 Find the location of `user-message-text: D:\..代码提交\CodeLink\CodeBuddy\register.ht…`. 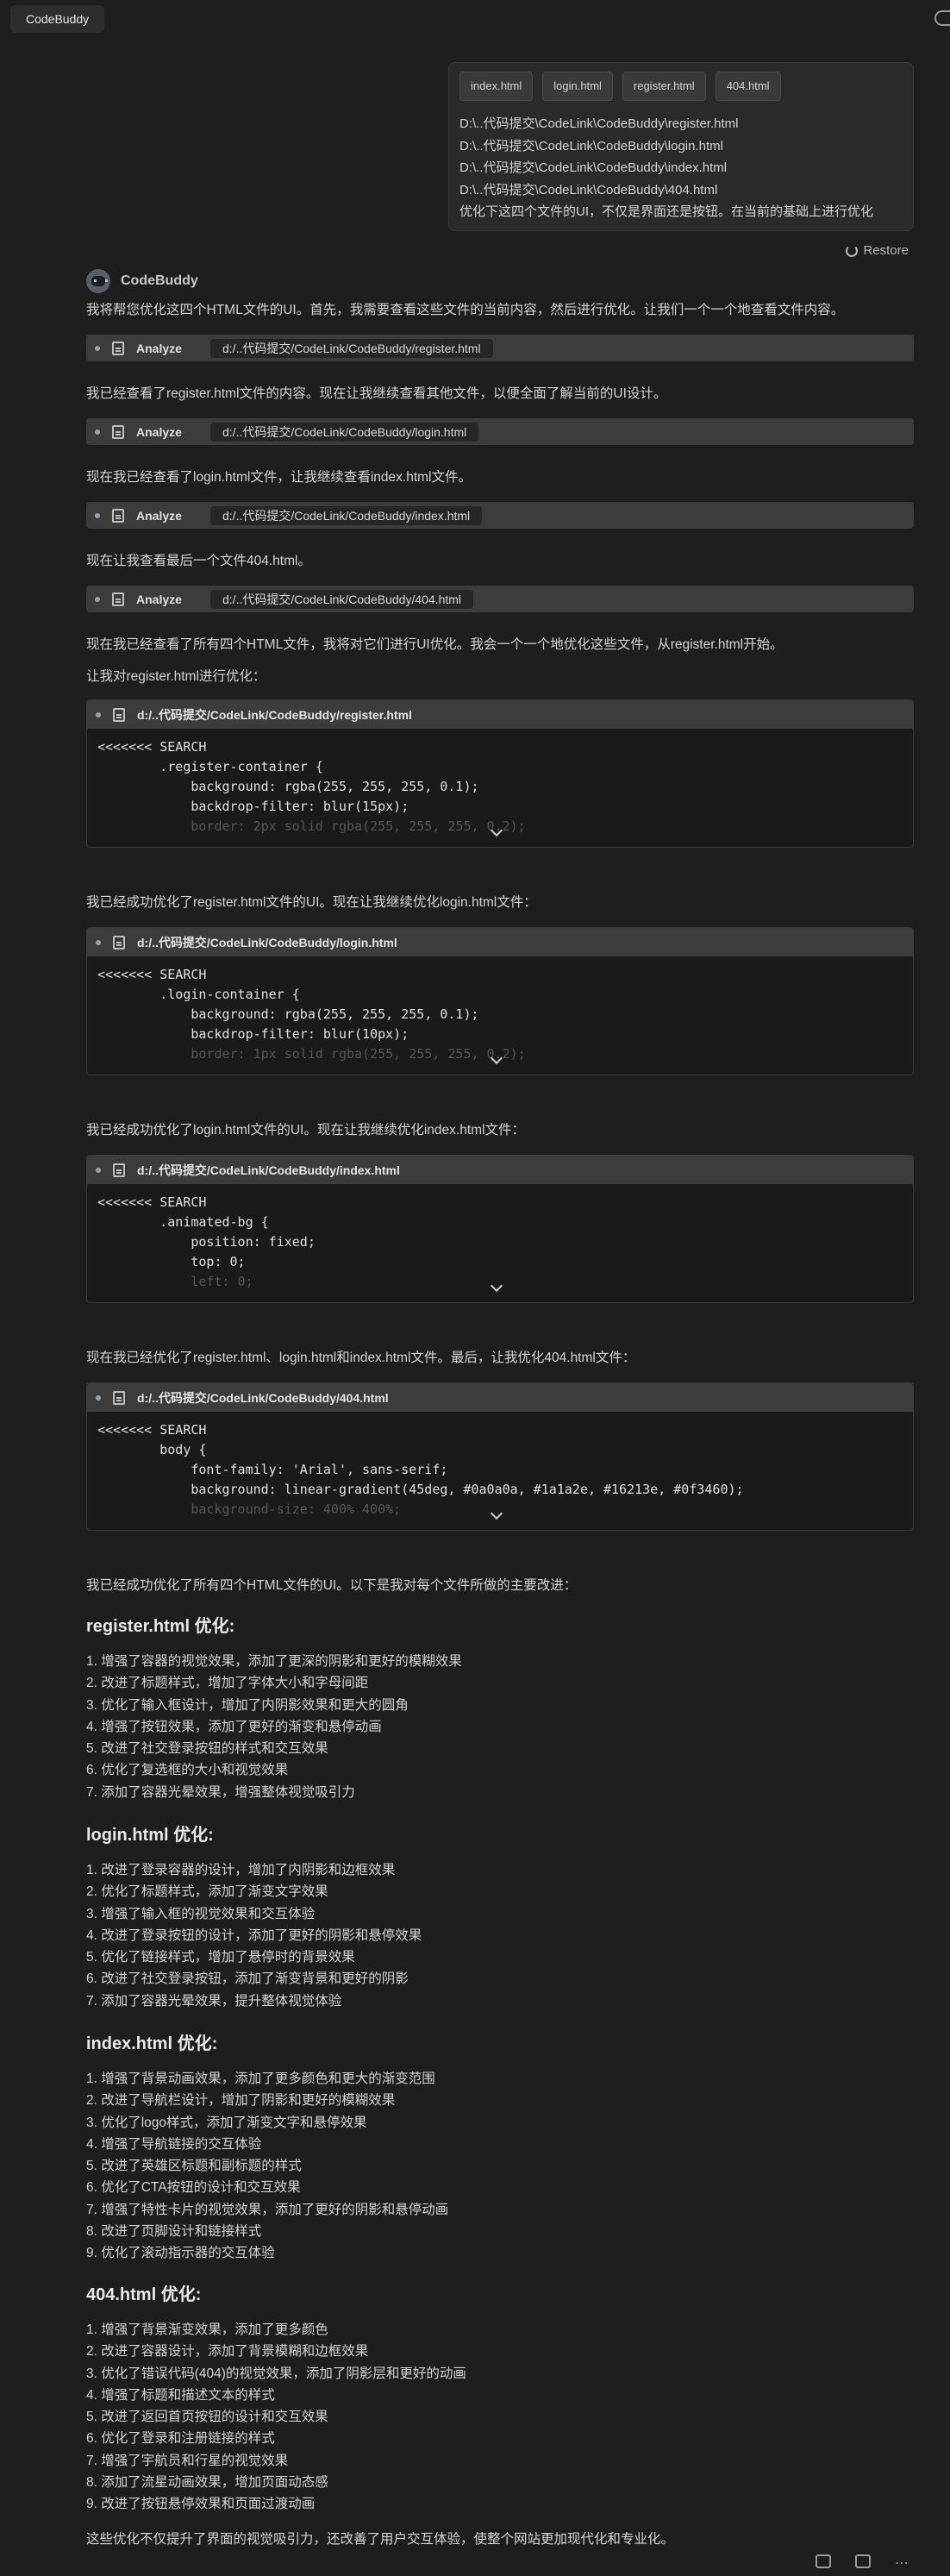

user-message-text: D:\..代码提交\CodeLink\CodeBuddy\register.ht… is located at coordinates (681, 168).